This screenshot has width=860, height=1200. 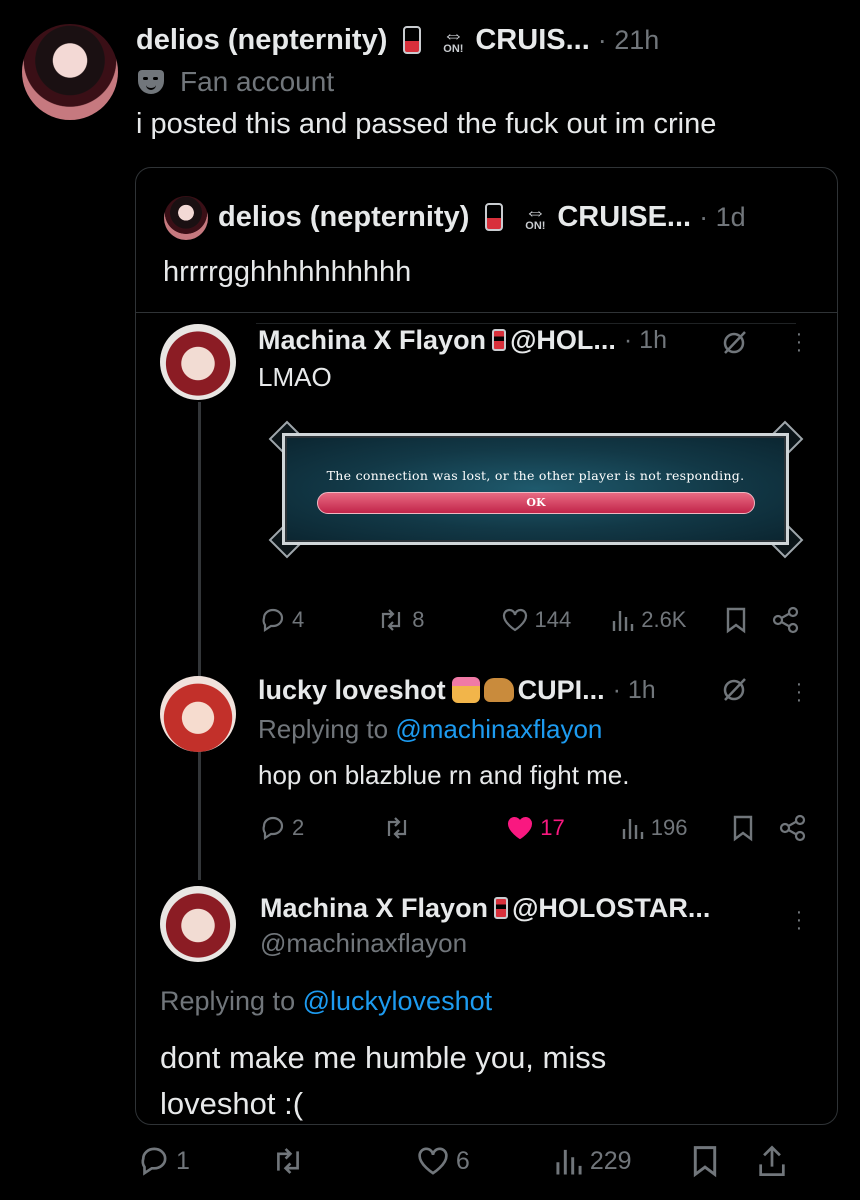 What do you see at coordinates (198, 362) in the screenshot?
I see `reply1-avatar` at bounding box center [198, 362].